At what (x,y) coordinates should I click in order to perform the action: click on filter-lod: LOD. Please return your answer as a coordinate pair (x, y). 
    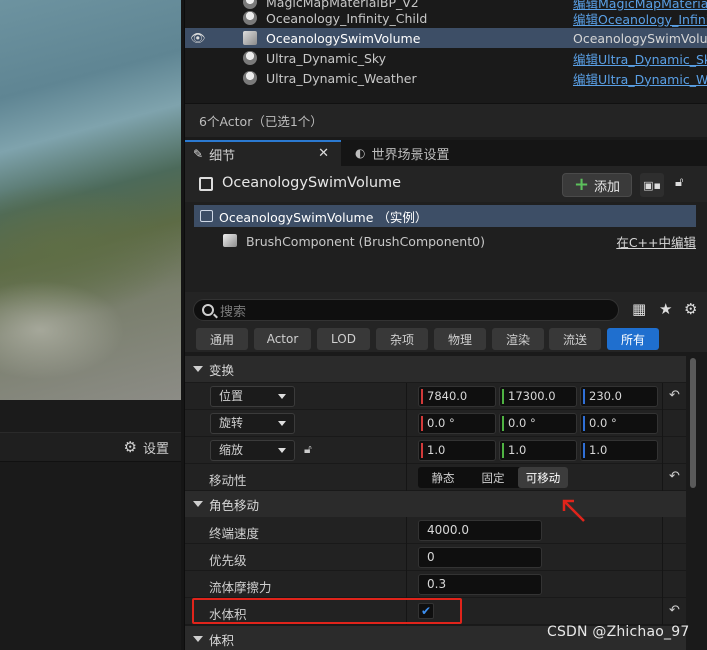
    Looking at the image, I should click on (343, 339).